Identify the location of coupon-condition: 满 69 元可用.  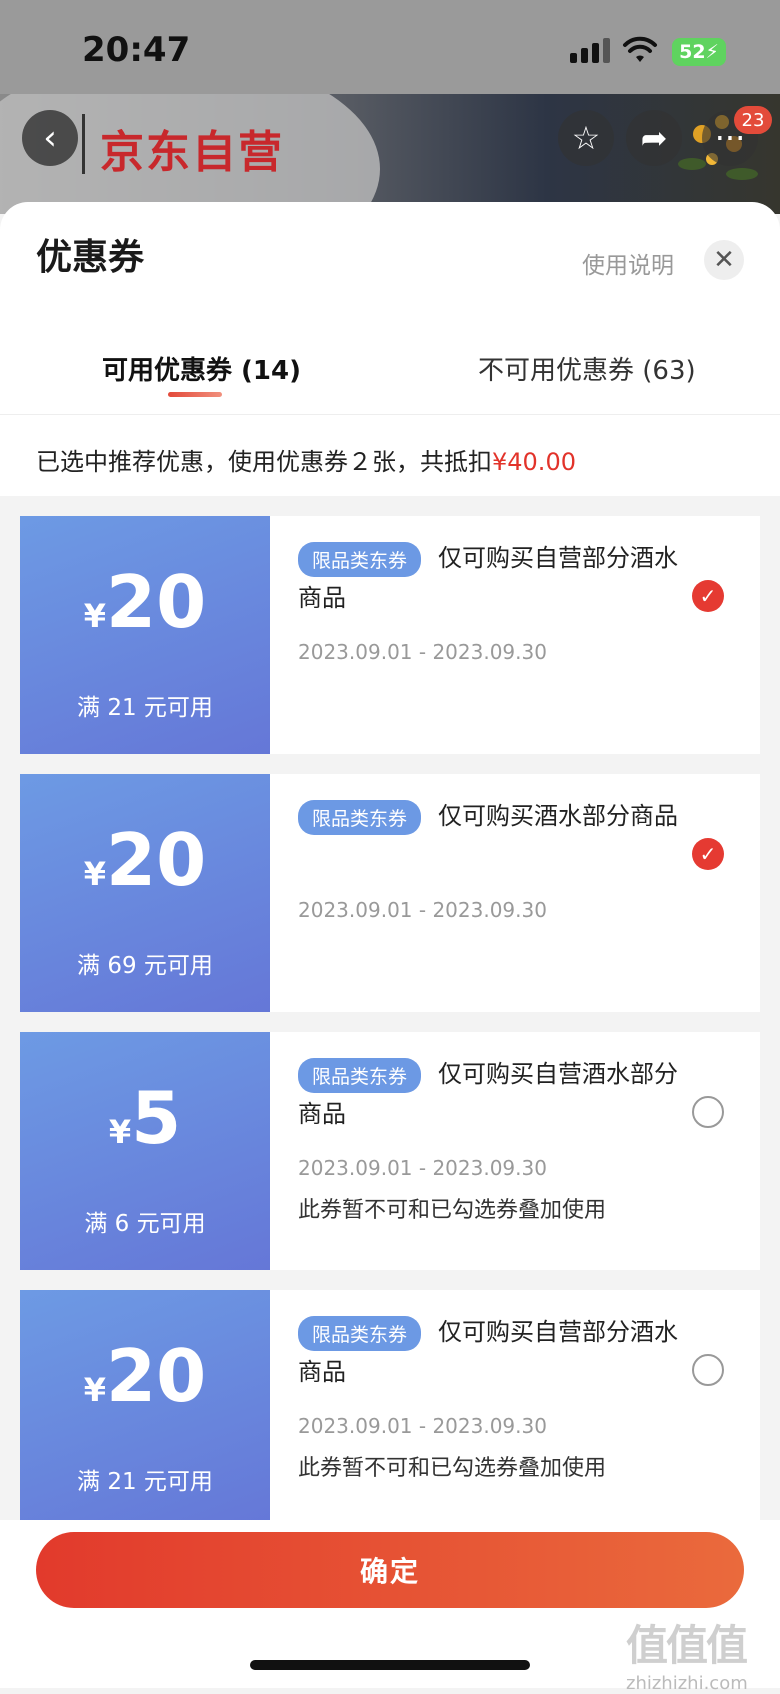
(145, 966).